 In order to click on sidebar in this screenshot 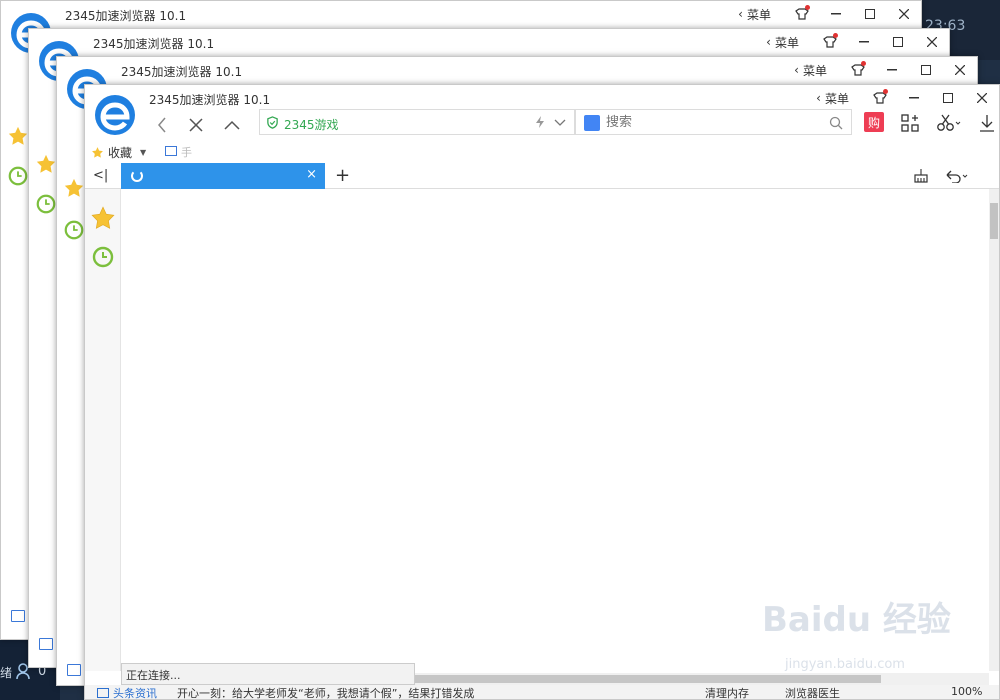, I will do `click(103, 430)`.